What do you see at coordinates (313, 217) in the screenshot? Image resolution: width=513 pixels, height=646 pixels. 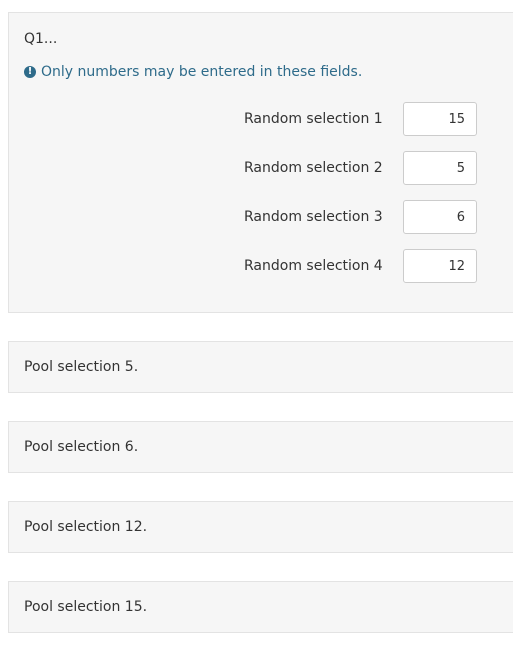 I see `random-selection-label-3: Random selection 3` at bounding box center [313, 217].